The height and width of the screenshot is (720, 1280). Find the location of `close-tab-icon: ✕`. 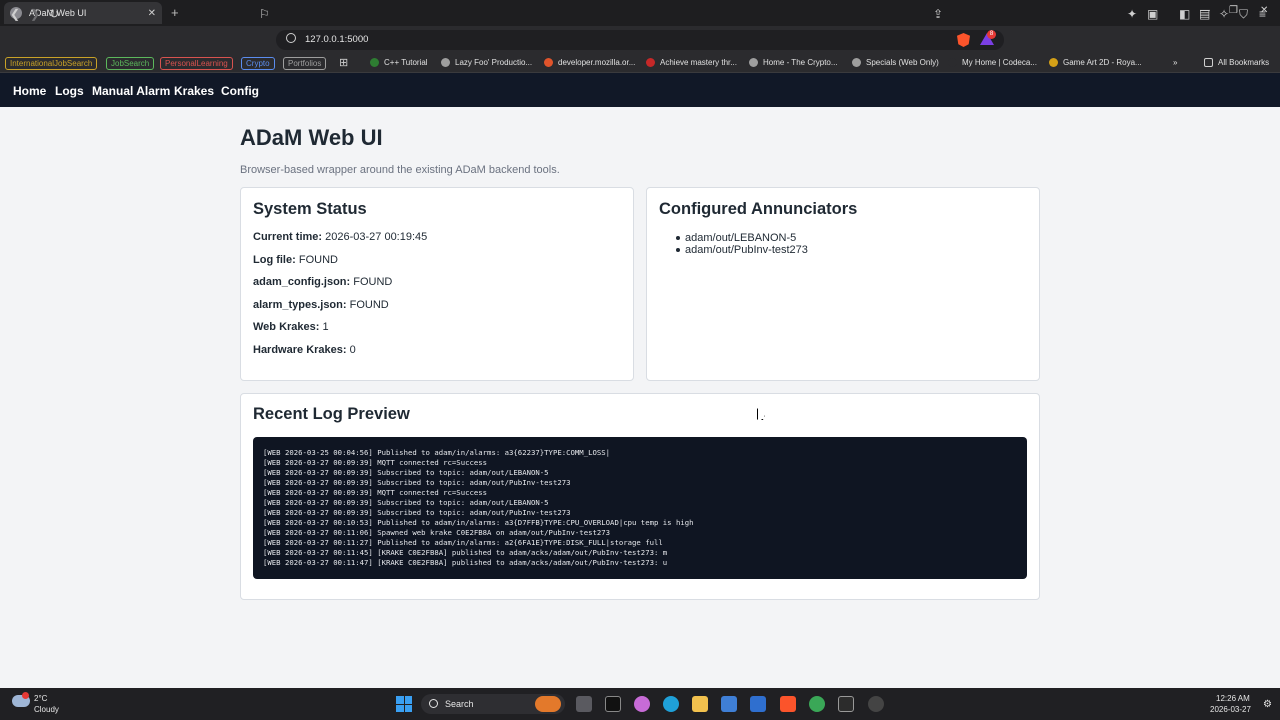

close-tab-icon: ✕ is located at coordinates (152, 13).